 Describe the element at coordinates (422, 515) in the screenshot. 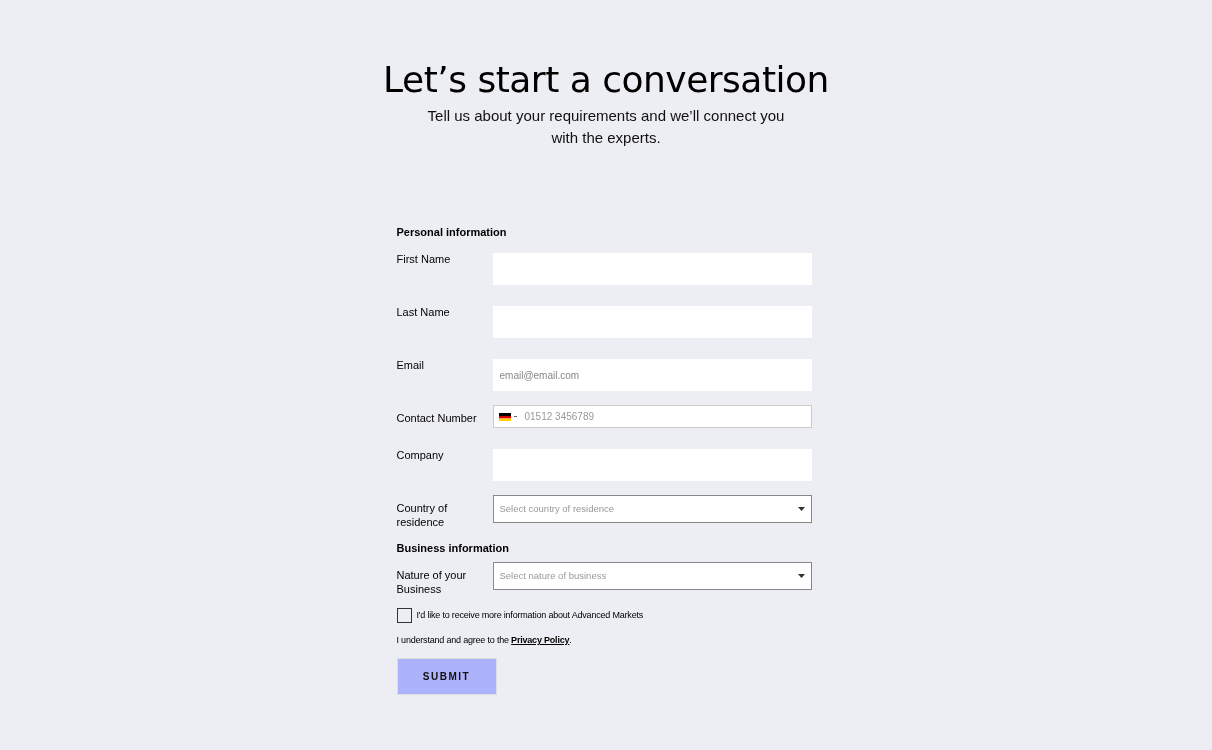

I see `field-label: Country of residence` at that location.